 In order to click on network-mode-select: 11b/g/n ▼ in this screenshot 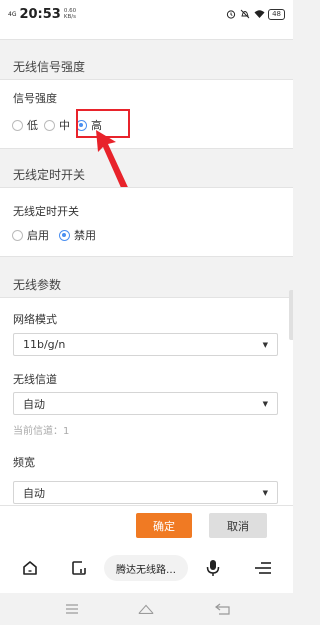, I will do `click(145, 344)`.